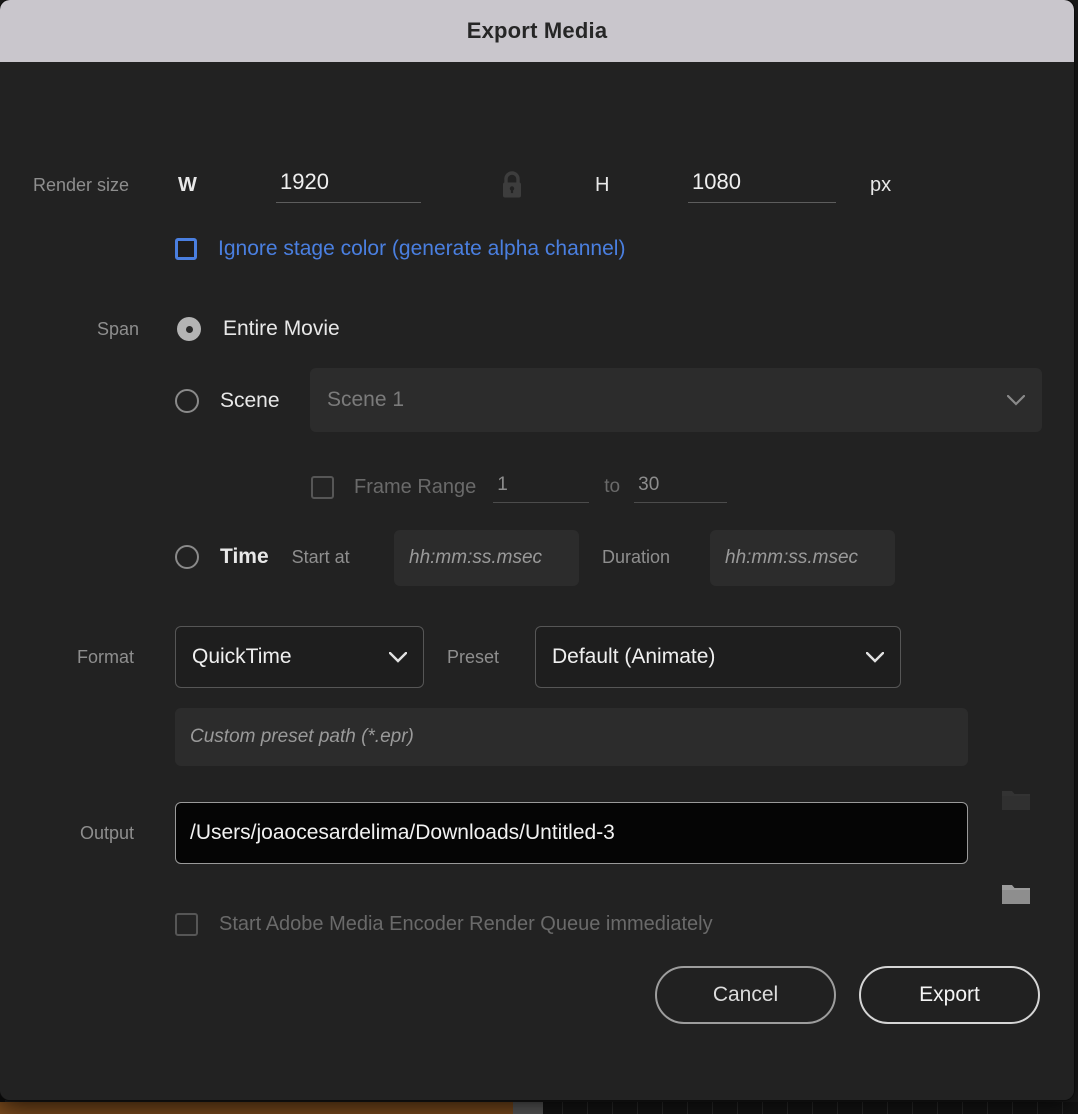 The width and height of the screenshot is (1078, 1114). I want to click on radio-time, so click(187, 557).